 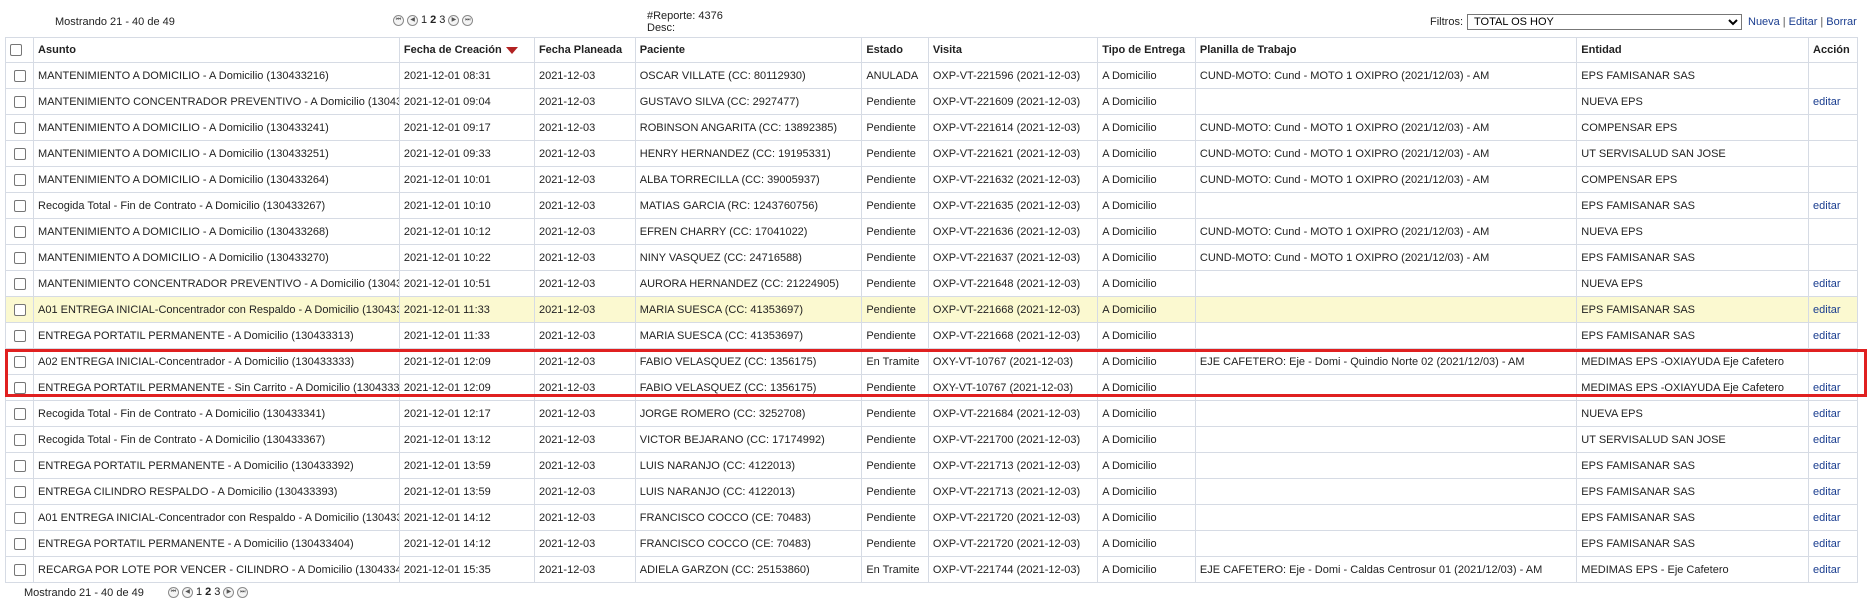 What do you see at coordinates (433, 20) in the screenshot?
I see `pagination-top: ⏮ ◀ 1 2 3 ▶ ⏭` at bounding box center [433, 20].